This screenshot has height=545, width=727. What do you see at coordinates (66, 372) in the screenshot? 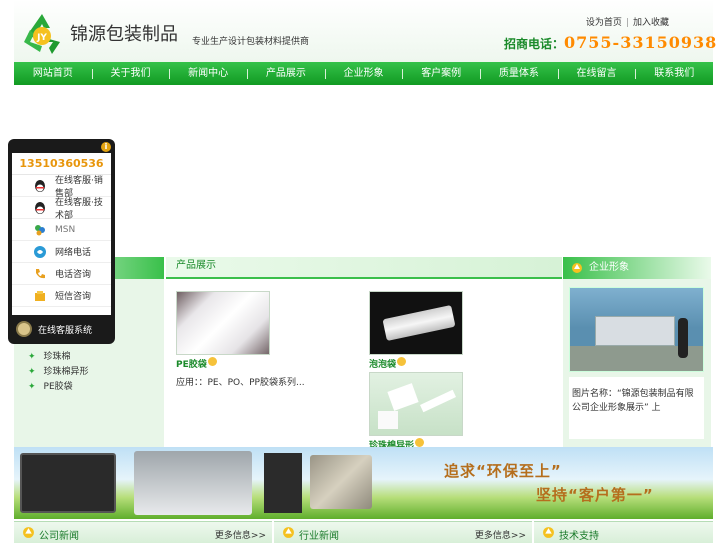
I see `category-label: 珍珠棉异形` at bounding box center [66, 372].